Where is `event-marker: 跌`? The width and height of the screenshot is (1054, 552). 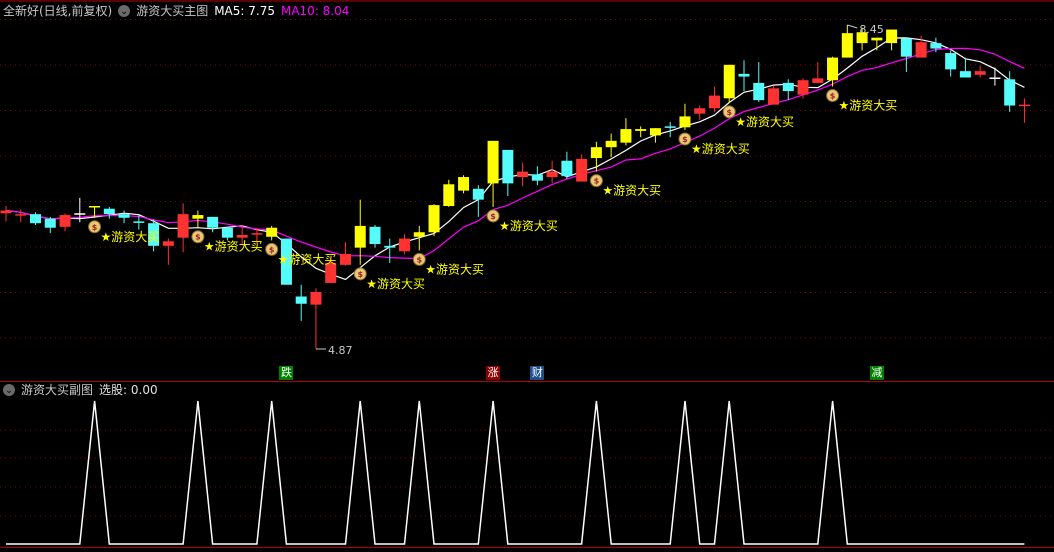
event-marker: 跌 is located at coordinates (286, 373).